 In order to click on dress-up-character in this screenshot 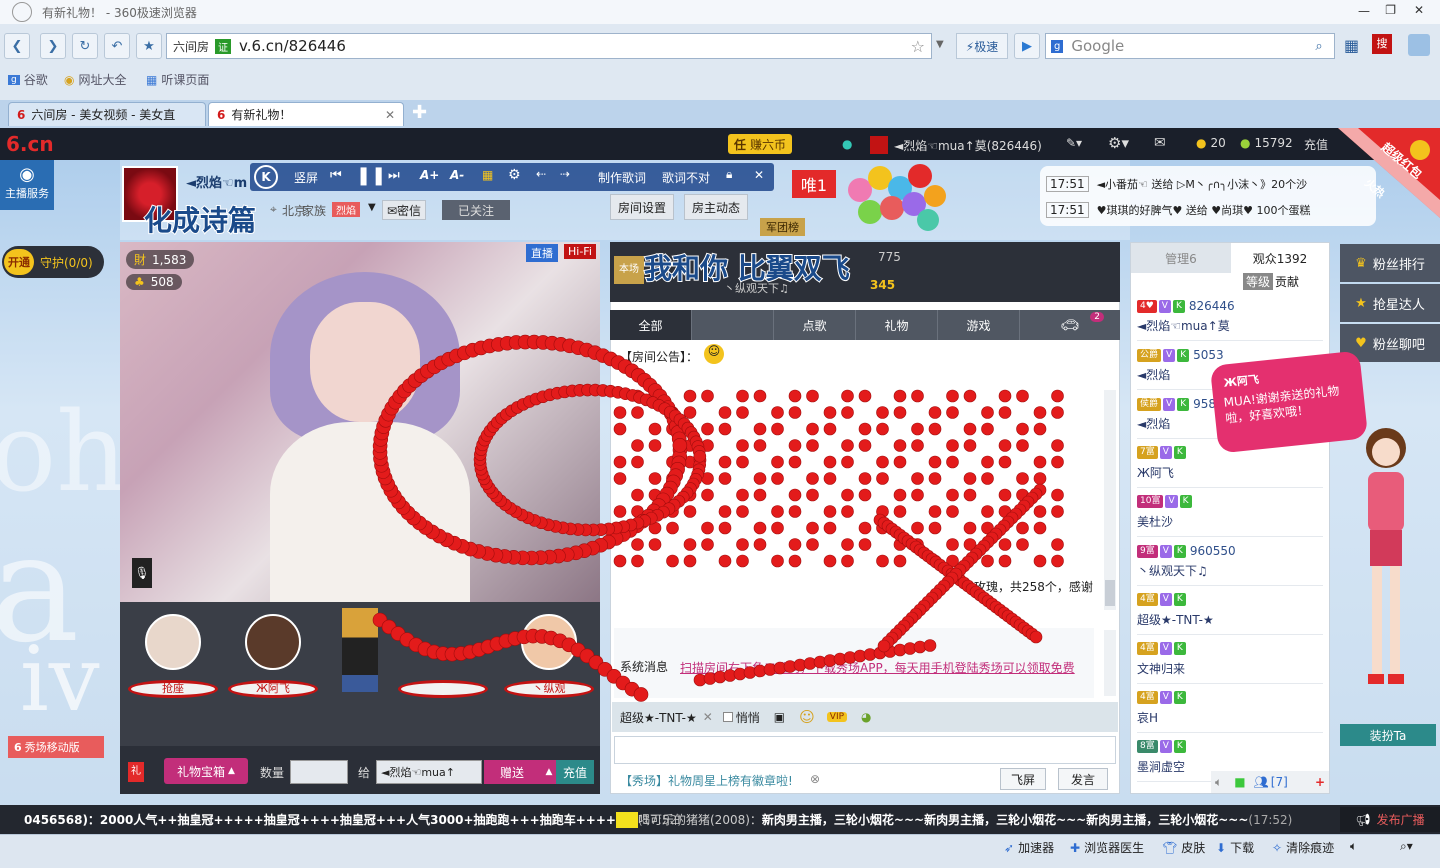, I will do `click(1386, 568)`.